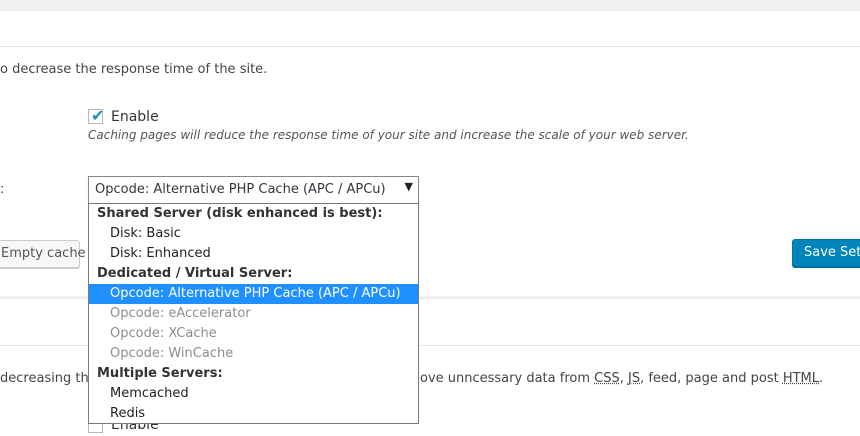 The image size is (860, 436). I want to click on minify-description-mid: ove unncessary data from, so click(507, 378).